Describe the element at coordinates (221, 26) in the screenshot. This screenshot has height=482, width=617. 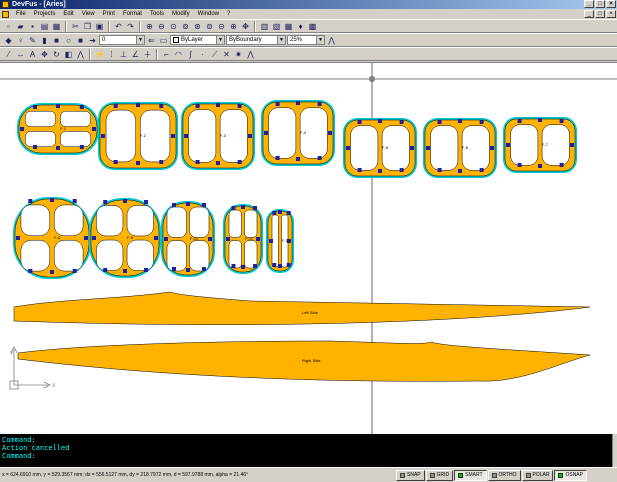
I see `zoom-realtime-icon: ⊝` at that location.